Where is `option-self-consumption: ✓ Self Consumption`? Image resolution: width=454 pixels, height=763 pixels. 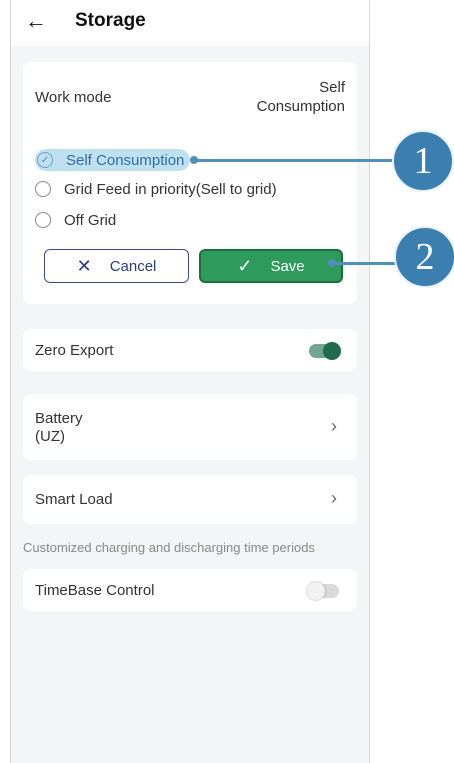
option-self-consumption: ✓ Self Consumption is located at coordinates (113, 160).